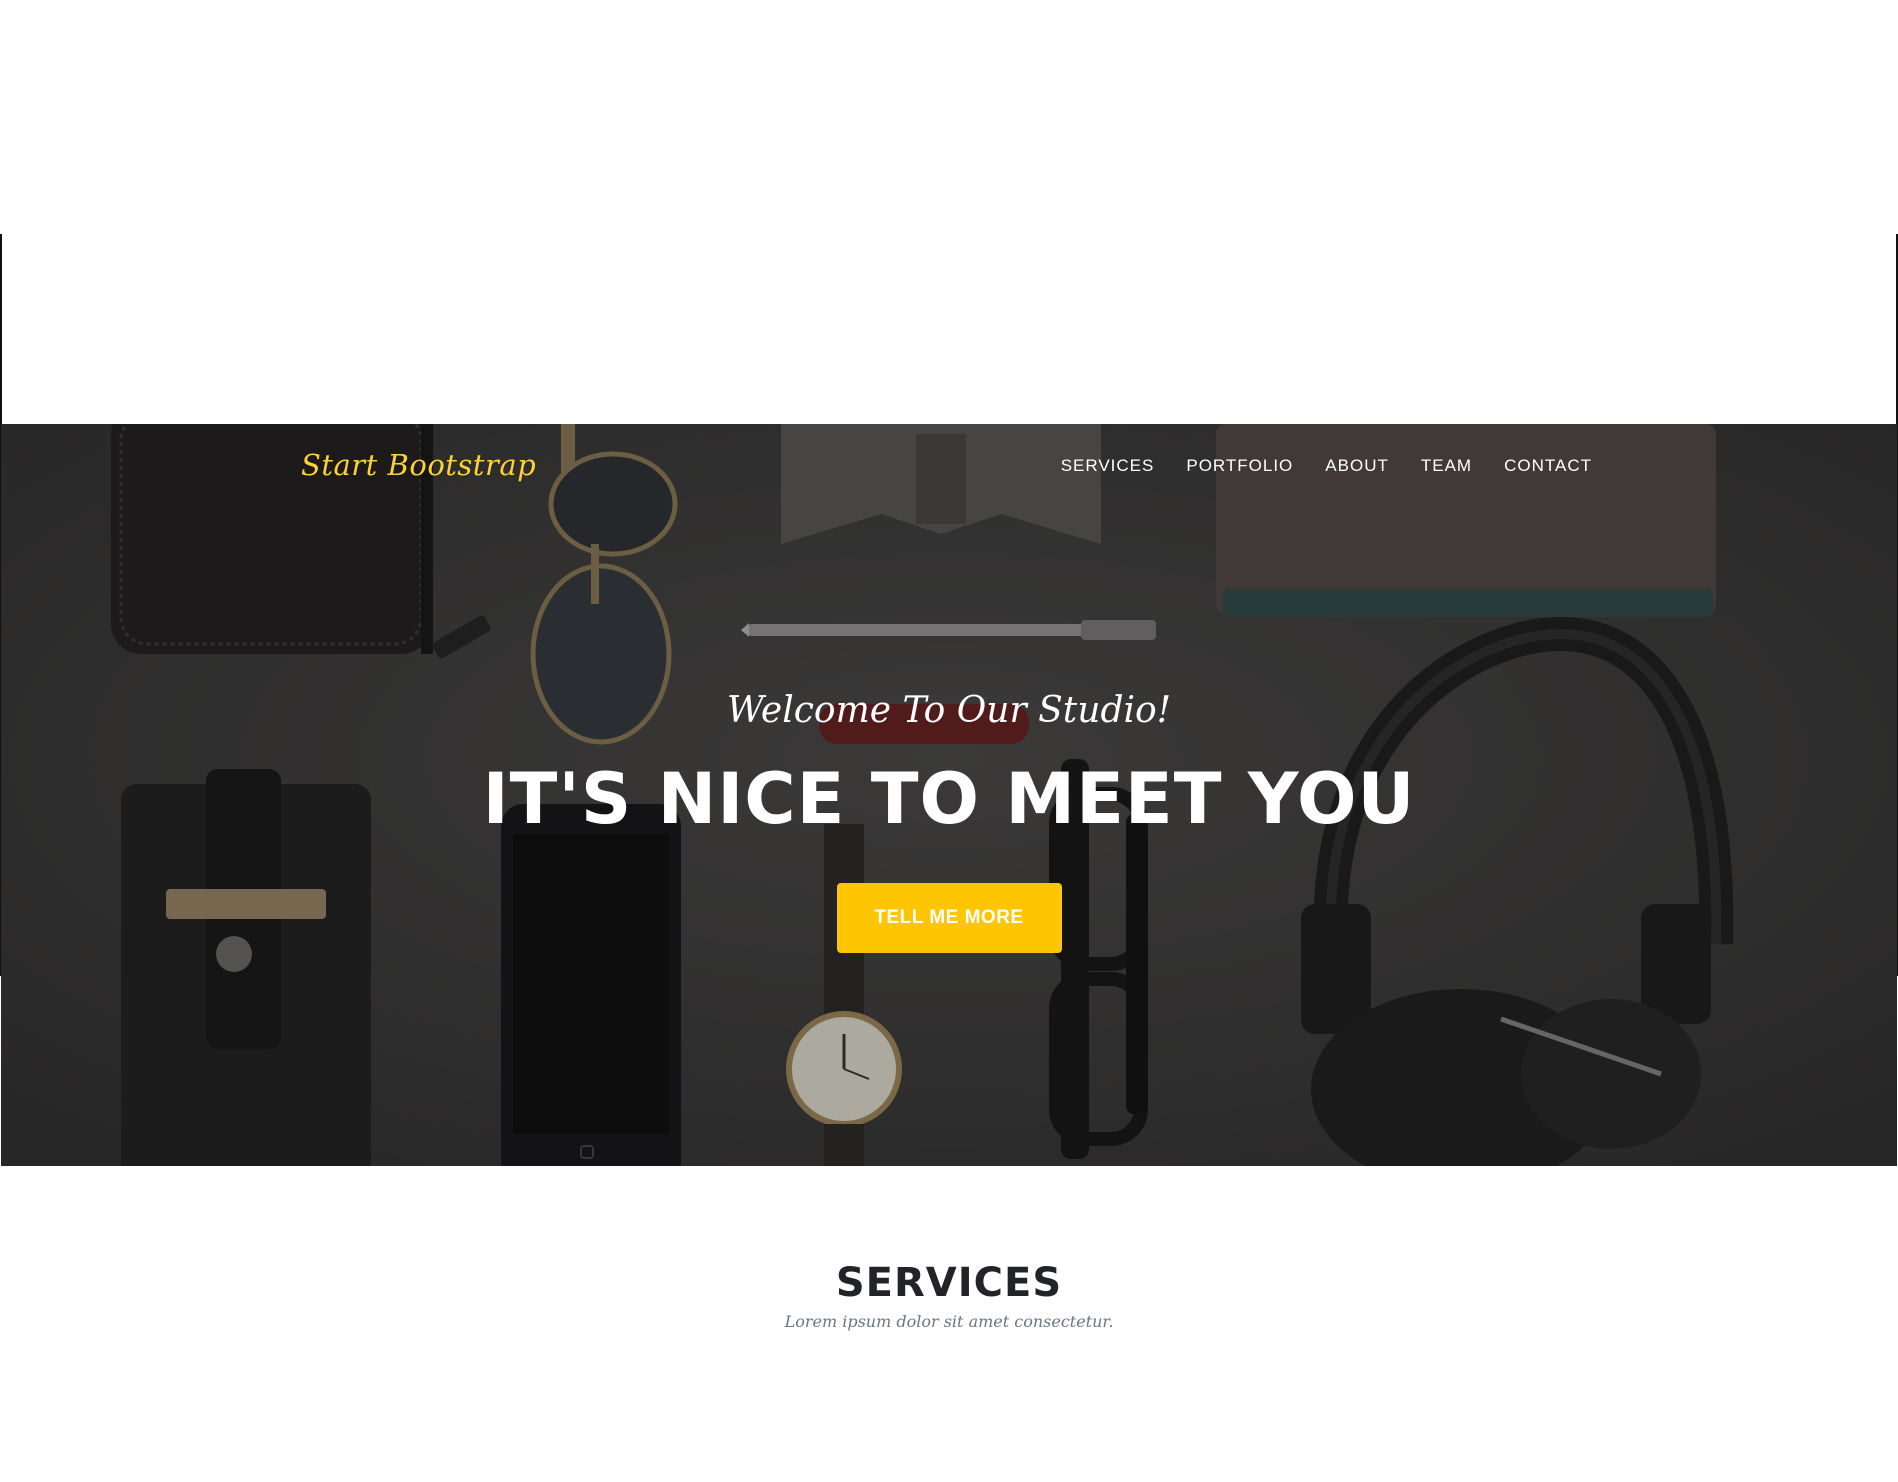  Describe the element at coordinates (418, 465) in the screenshot. I see `brand-logo: Start Bootstrap` at that location.